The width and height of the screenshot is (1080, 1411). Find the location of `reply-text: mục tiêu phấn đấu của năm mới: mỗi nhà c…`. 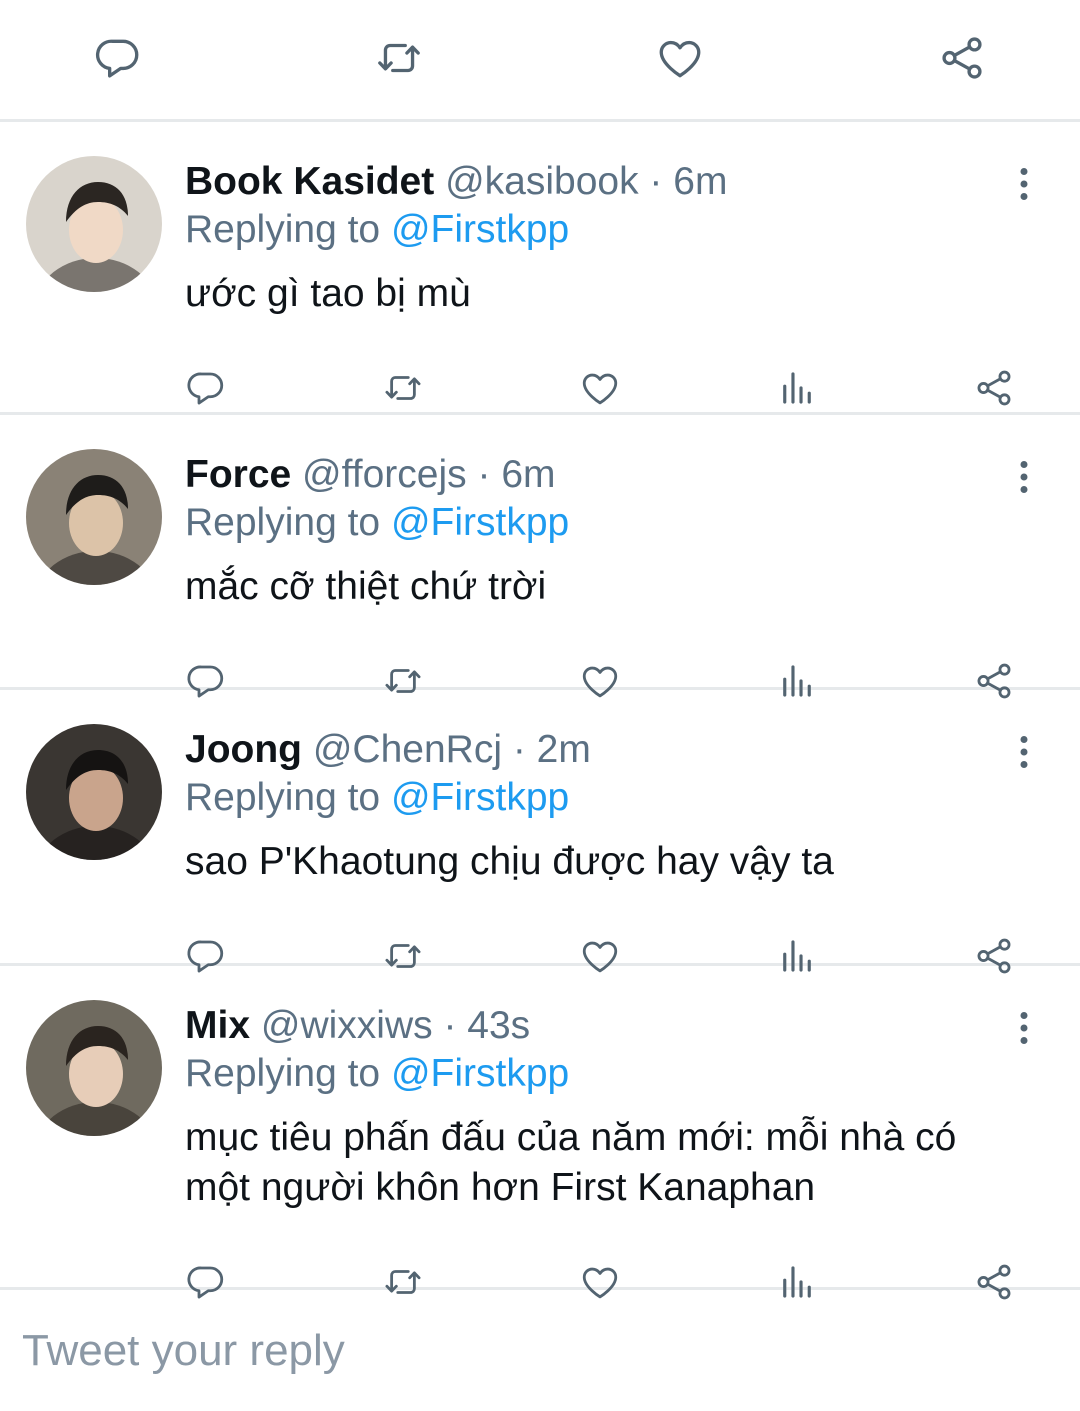

reply-text: mục tiêu phấn đấu của năm mới: mỗi nhà c… is located at coordinates (571, 1162).